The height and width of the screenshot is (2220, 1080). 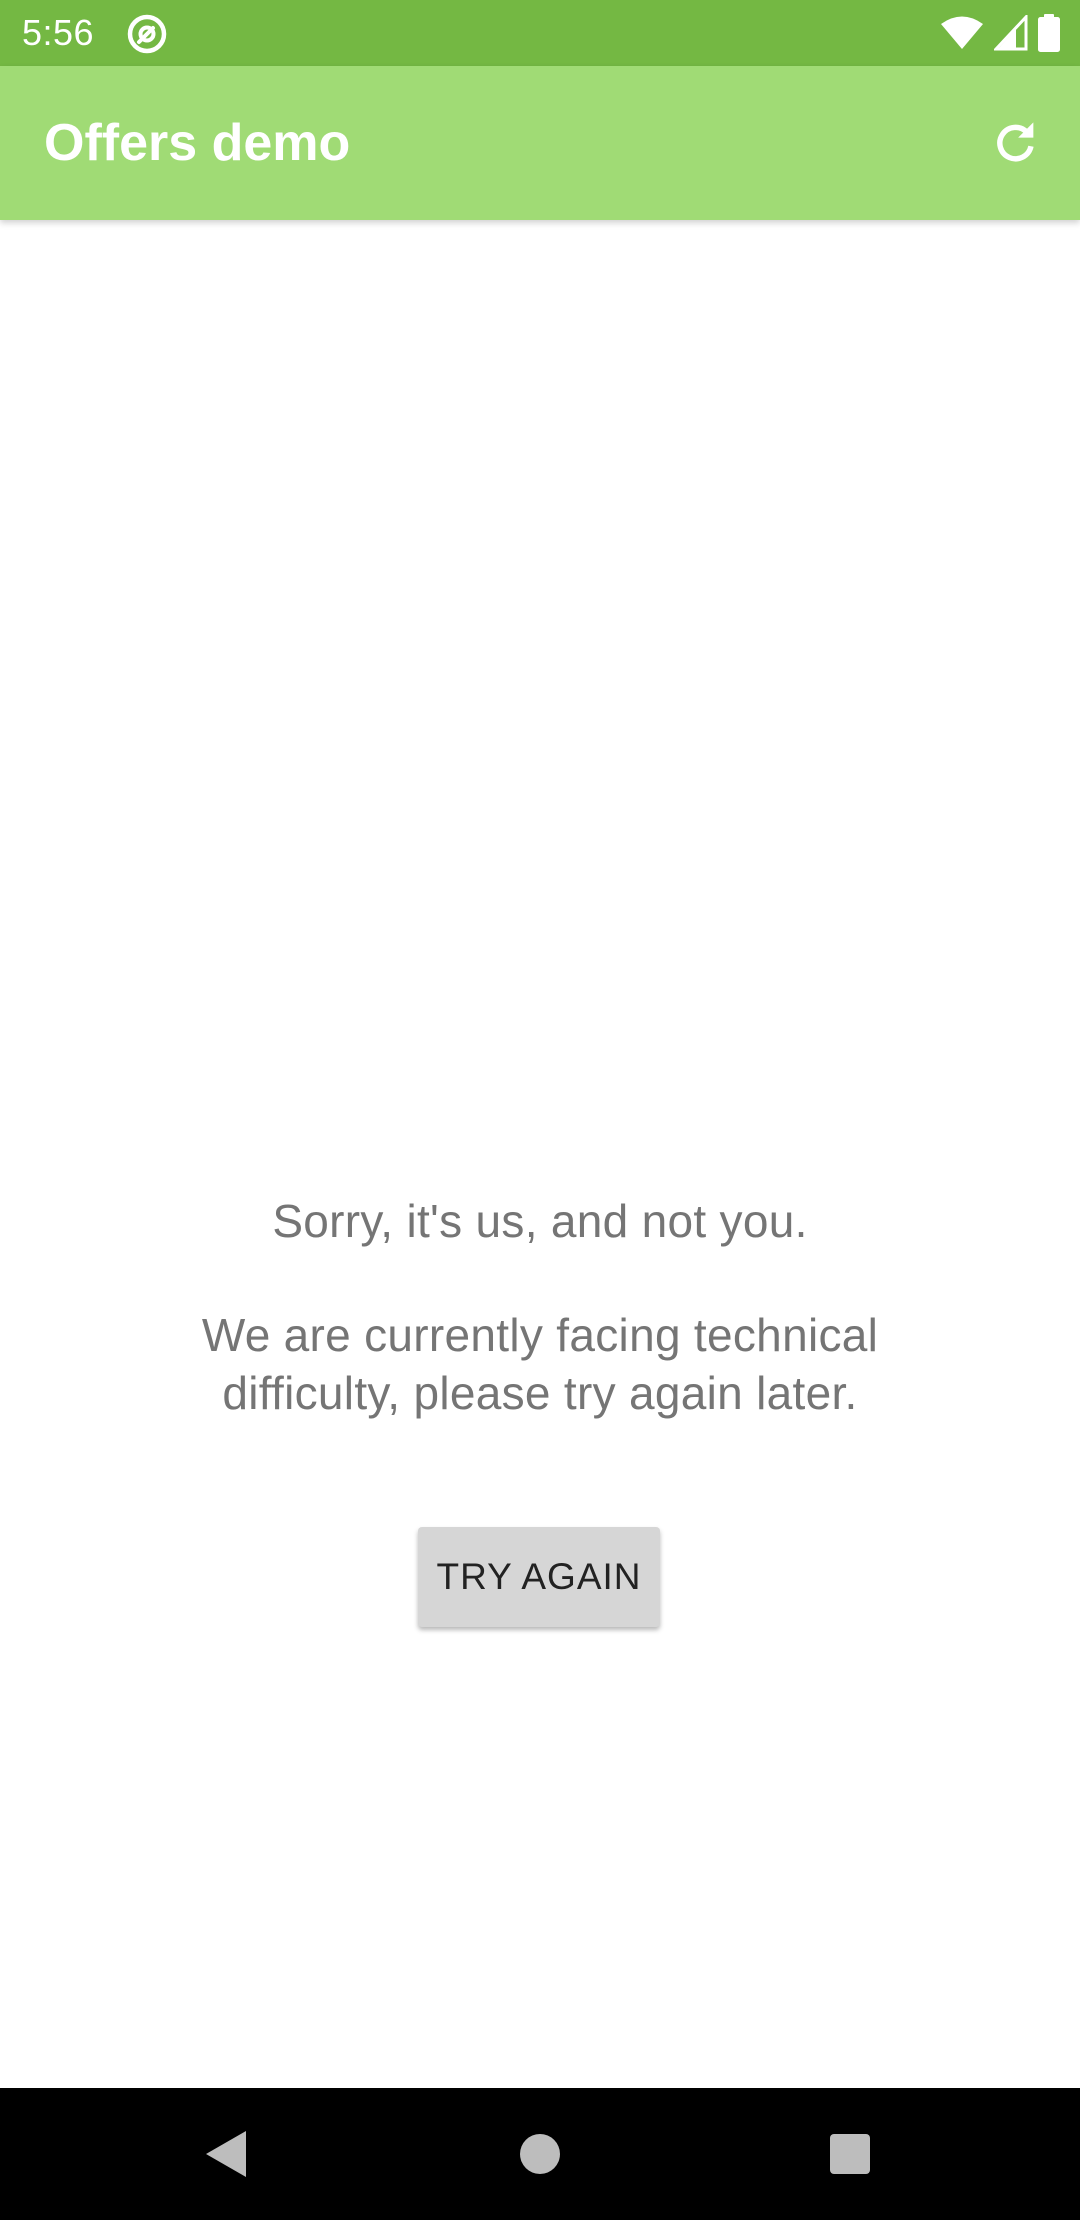 What do you see at coordinates (540, 33) in the screenshot?
I see `status-bar: 5:56` at bounding box center [540, 33].